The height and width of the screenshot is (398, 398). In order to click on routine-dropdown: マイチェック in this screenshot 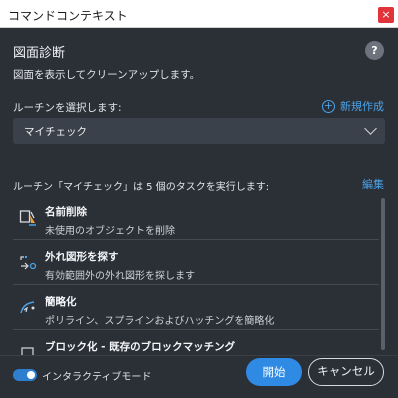, I will do `click(199, 131)`.